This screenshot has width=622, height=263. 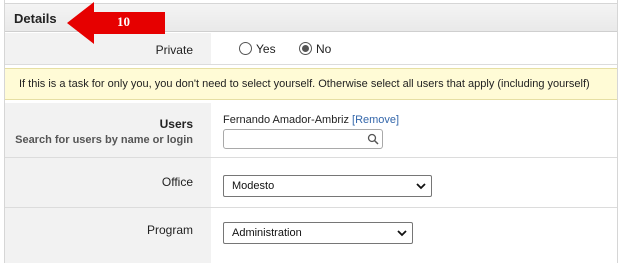 I want to click on annotation-arrow-shape, so click(x=116, y=23).